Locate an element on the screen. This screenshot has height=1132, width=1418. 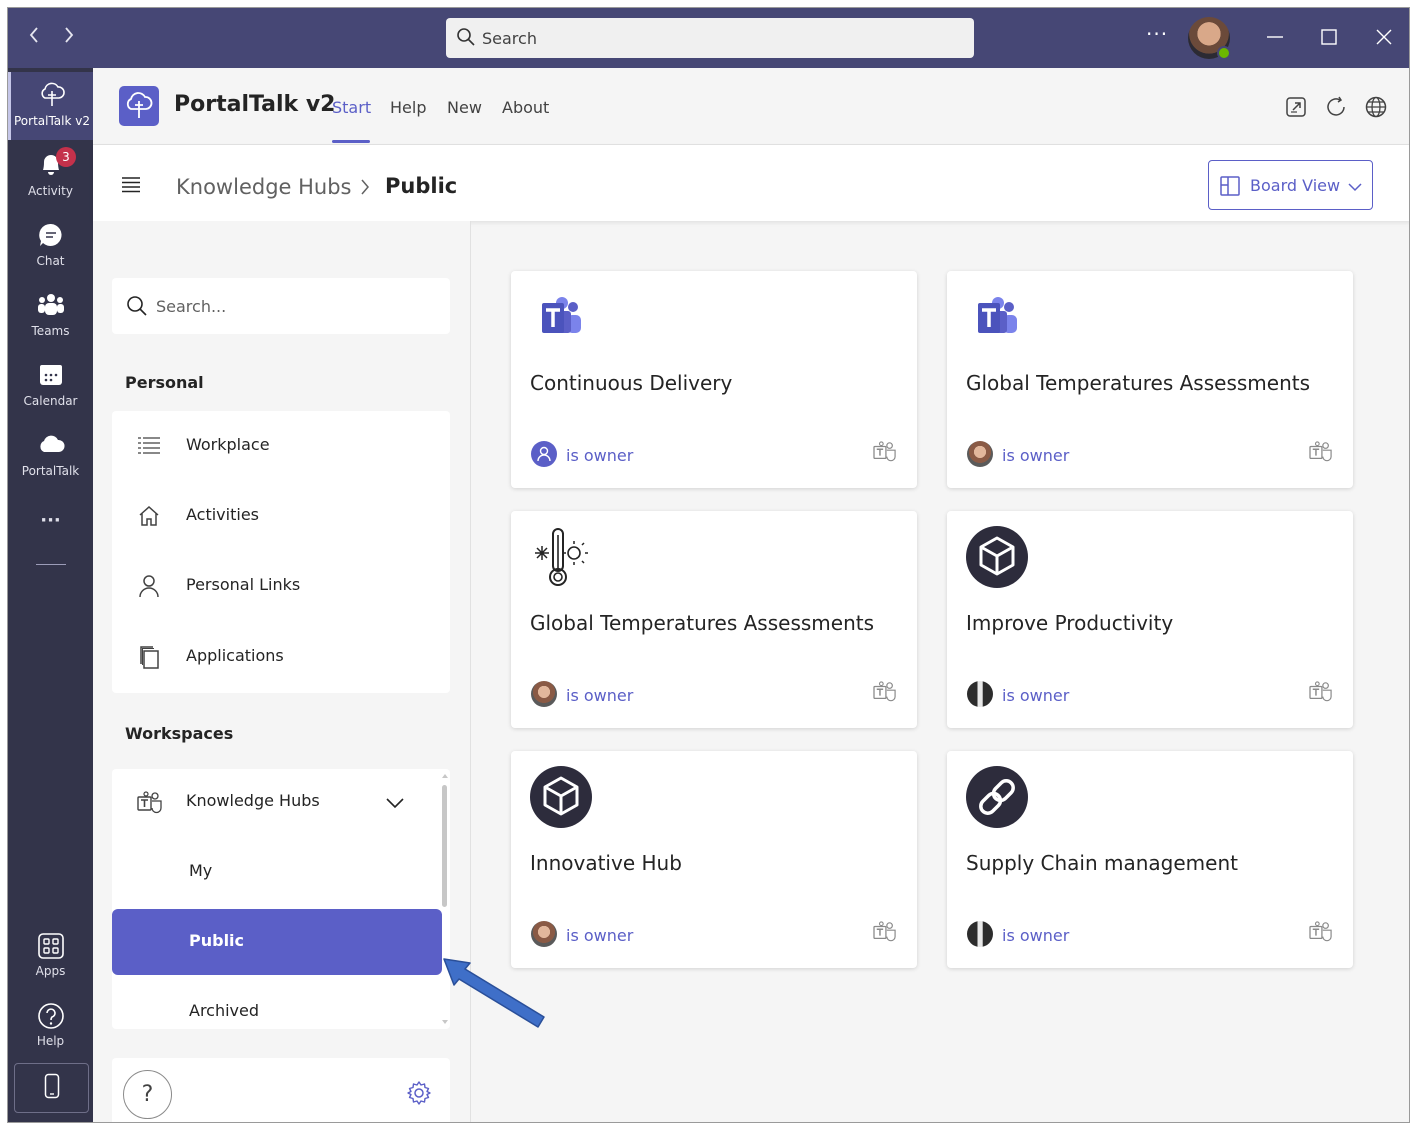
panel-search is located at coordinates (281, 306).